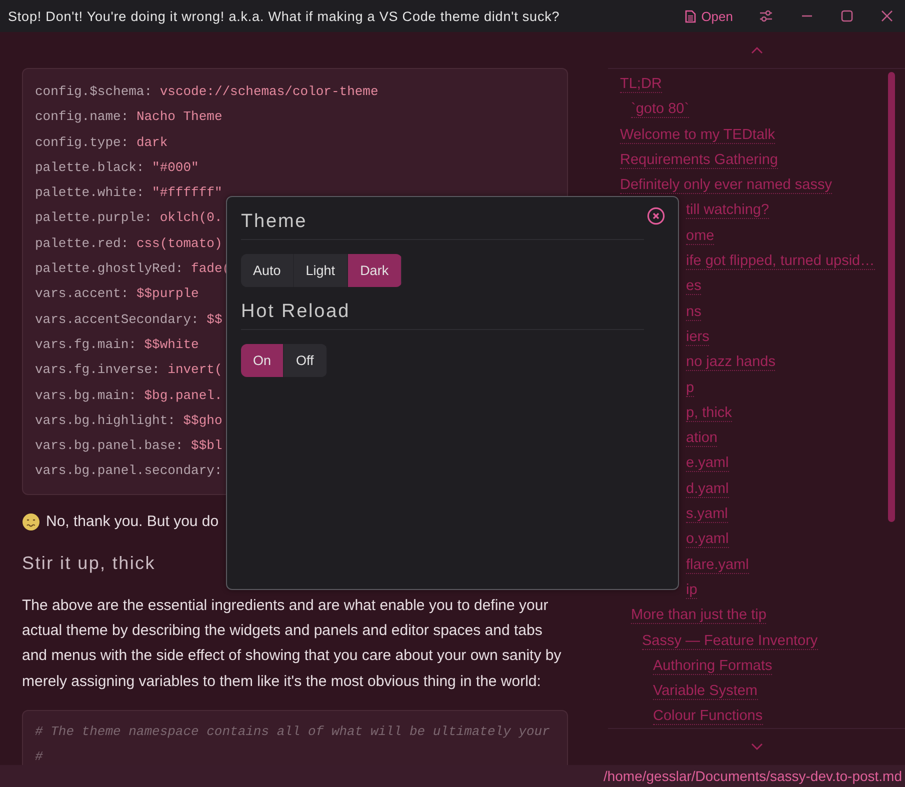 Image resolution: width=905 pixels, height=787 pixels. Describe the element at coordinates (699, 160) in the screenshot. I see `toc-link: Requirements Gathering` at that location.